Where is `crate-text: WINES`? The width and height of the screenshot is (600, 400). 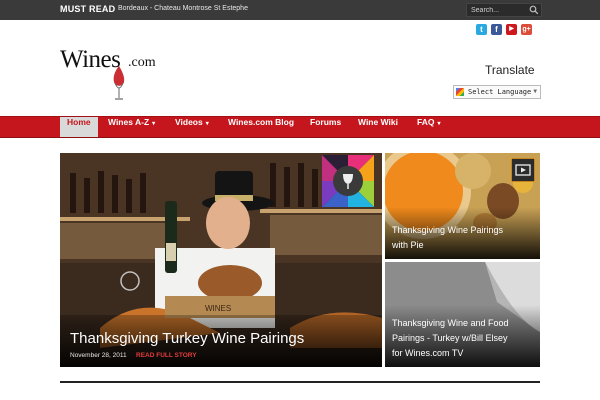
crate-text: WINES is located at coordinates (218, 308).